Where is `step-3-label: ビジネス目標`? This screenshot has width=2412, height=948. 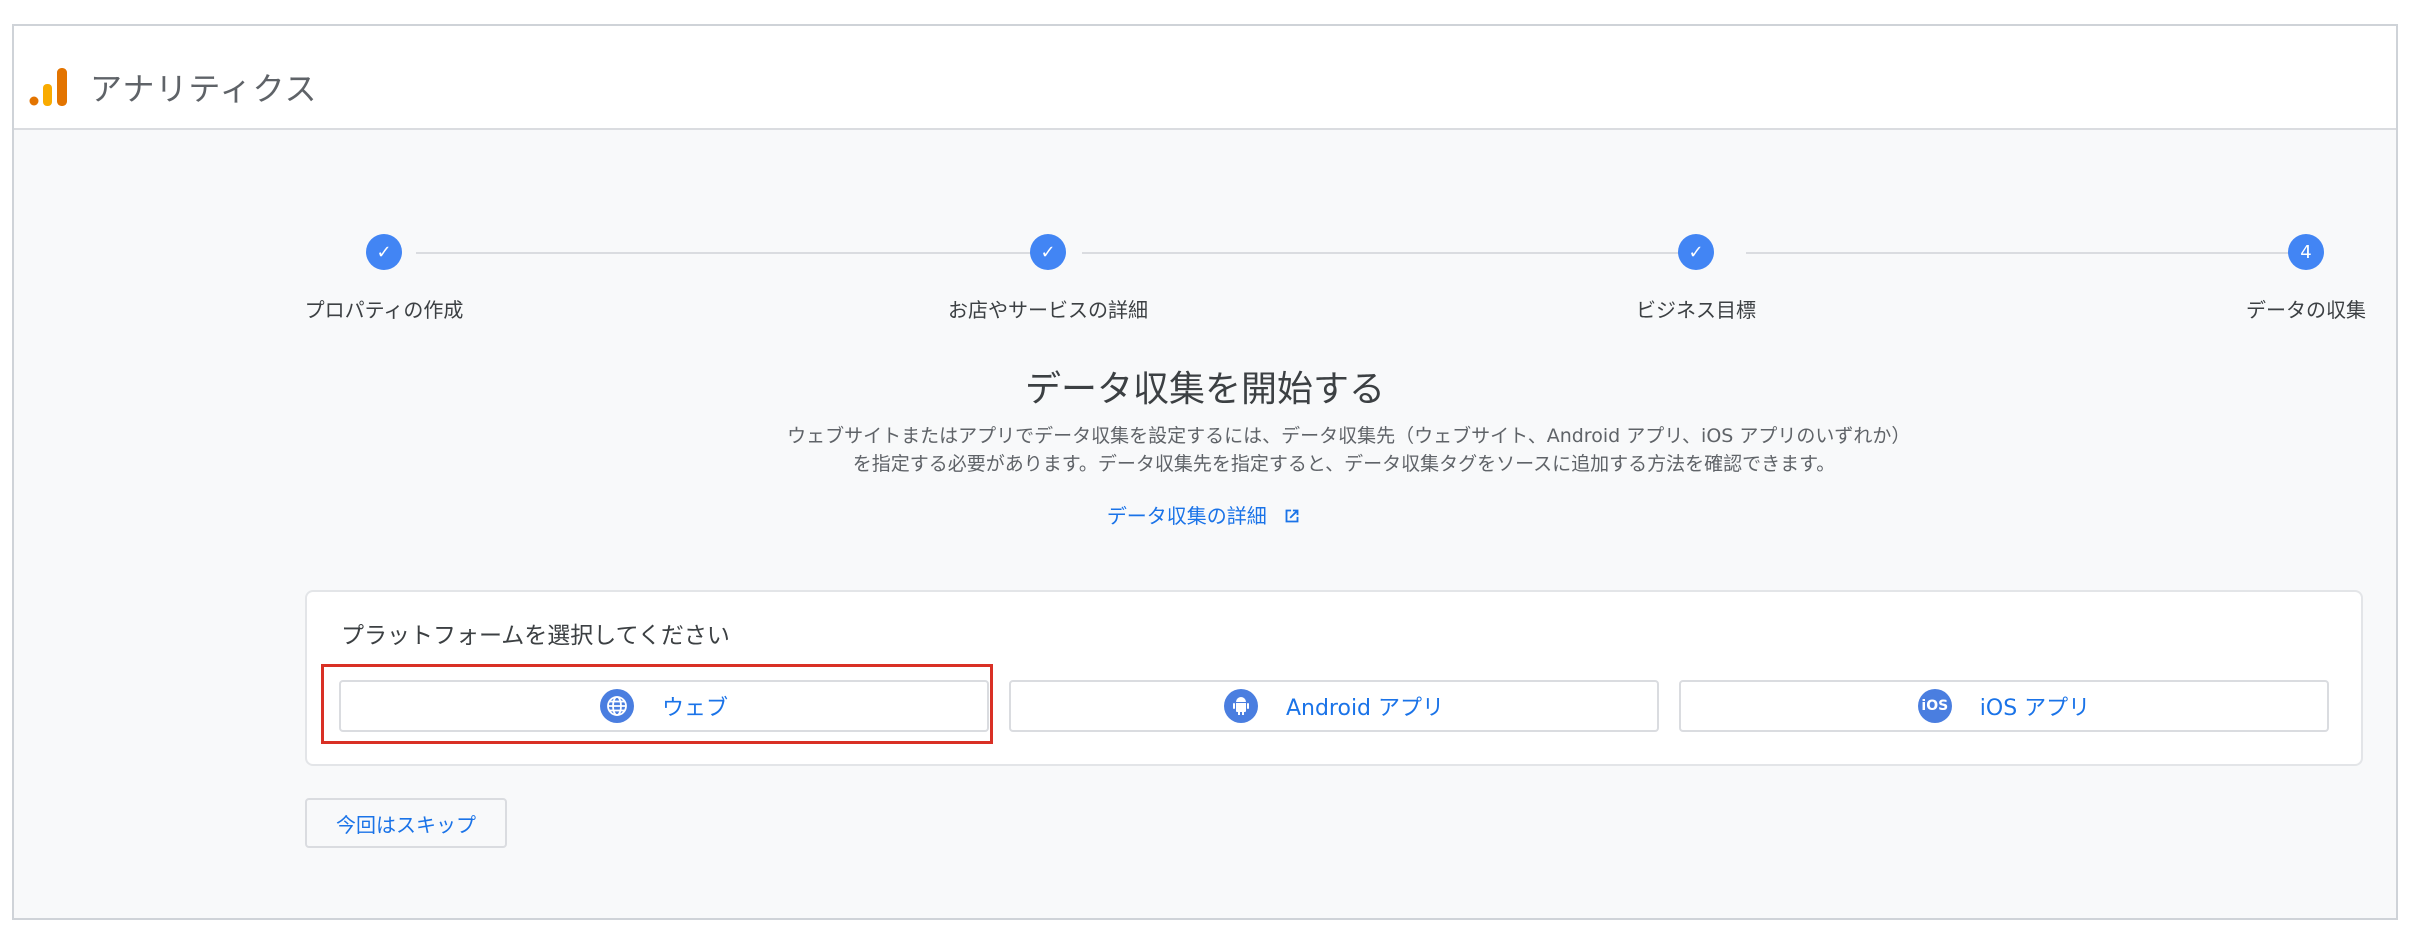
step-3-label: ビジネス目標 is located at coordinates (1696, 310).